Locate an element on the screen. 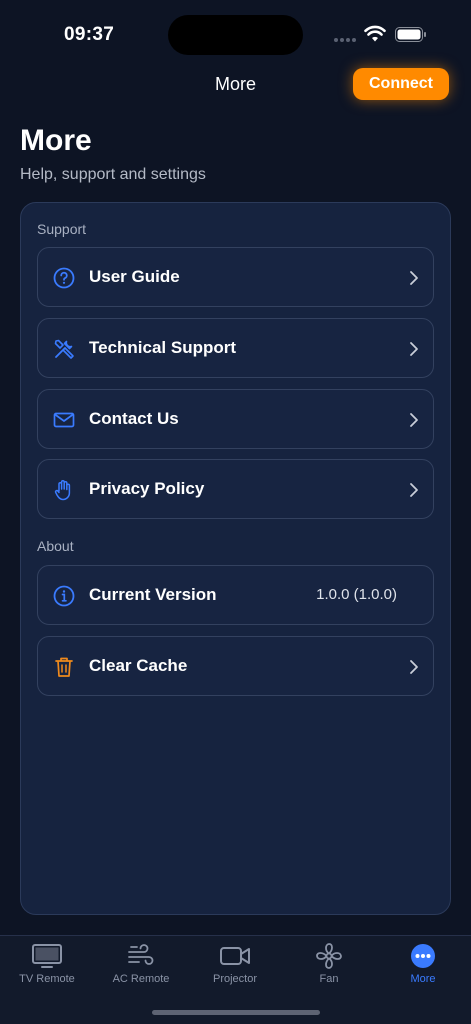 The width and height of the screenshot is (471, 1024). tab-label: TV Remote is located at coordinates (47, 979).